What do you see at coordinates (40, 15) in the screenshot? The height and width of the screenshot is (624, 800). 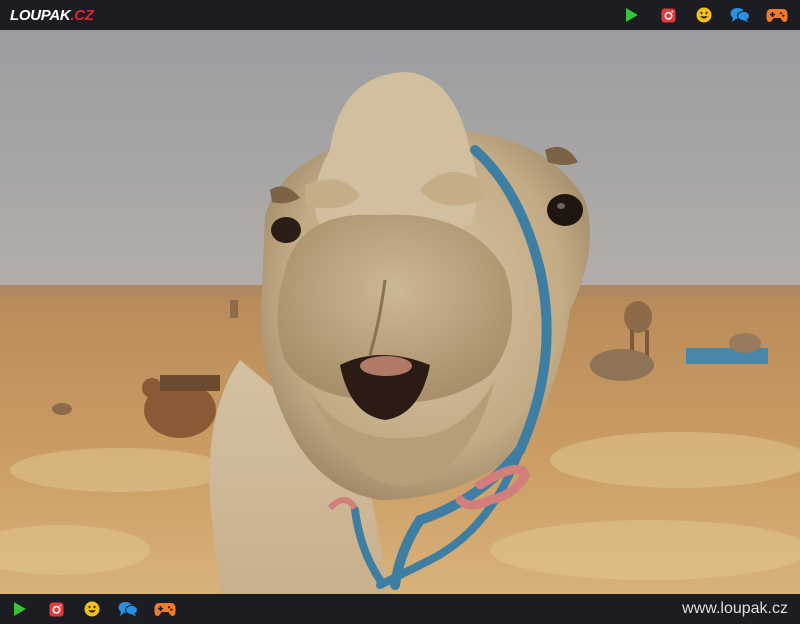 I see `logo-text: LOUPAK` at bounding box center [40, 15].